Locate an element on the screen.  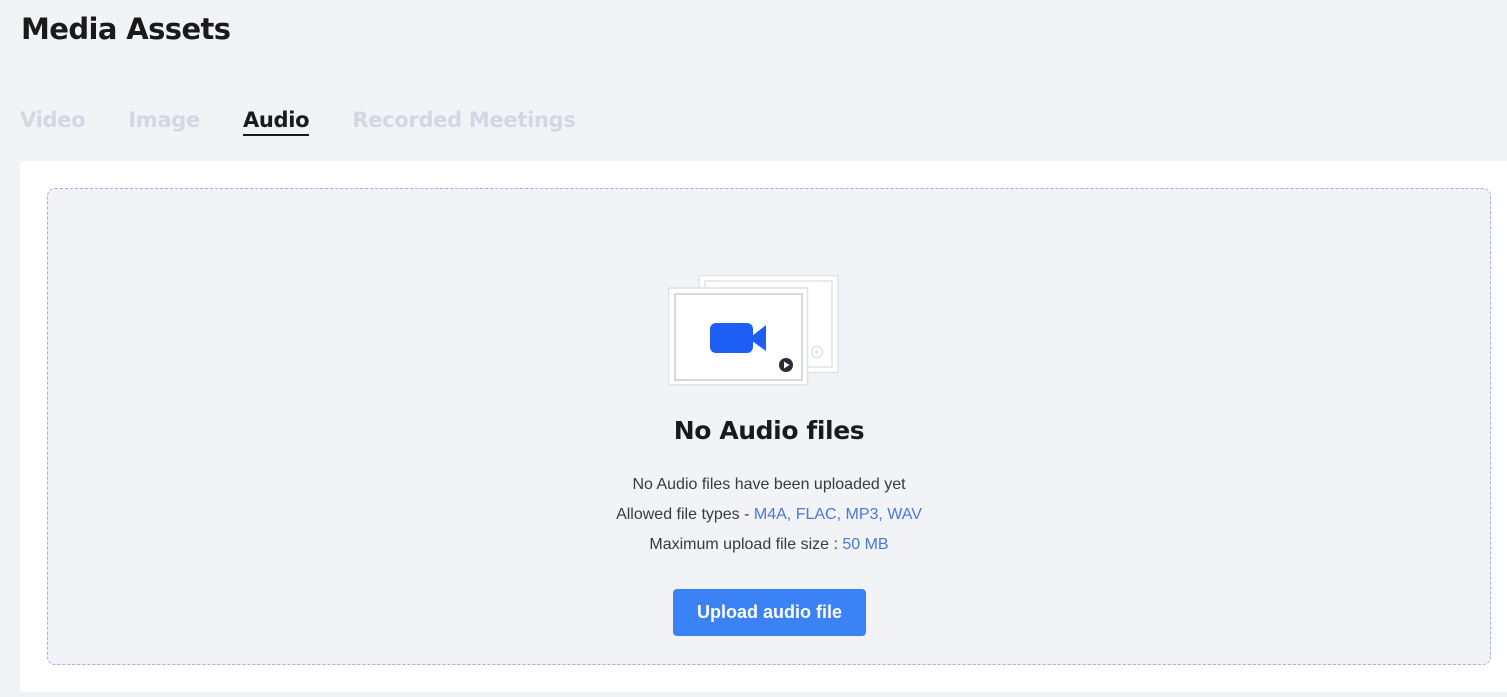
tab-video: Video is located at coordinates (53, 122).